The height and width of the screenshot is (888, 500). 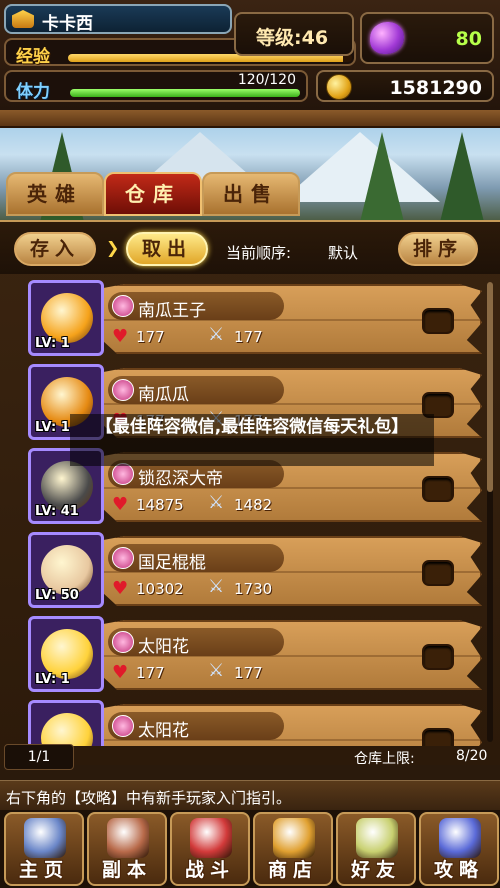 I want to click on gem-value: 80, so click(x=468, y=39).